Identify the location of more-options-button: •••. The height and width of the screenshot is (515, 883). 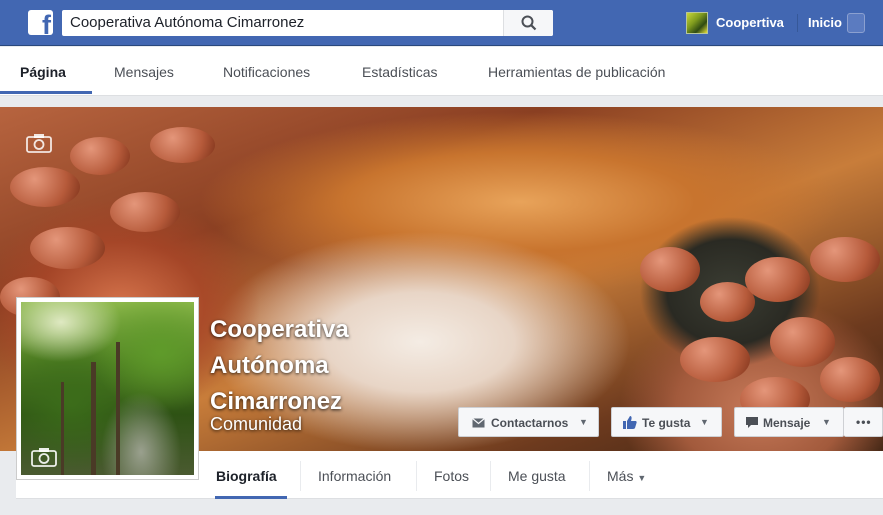
(863, 422).